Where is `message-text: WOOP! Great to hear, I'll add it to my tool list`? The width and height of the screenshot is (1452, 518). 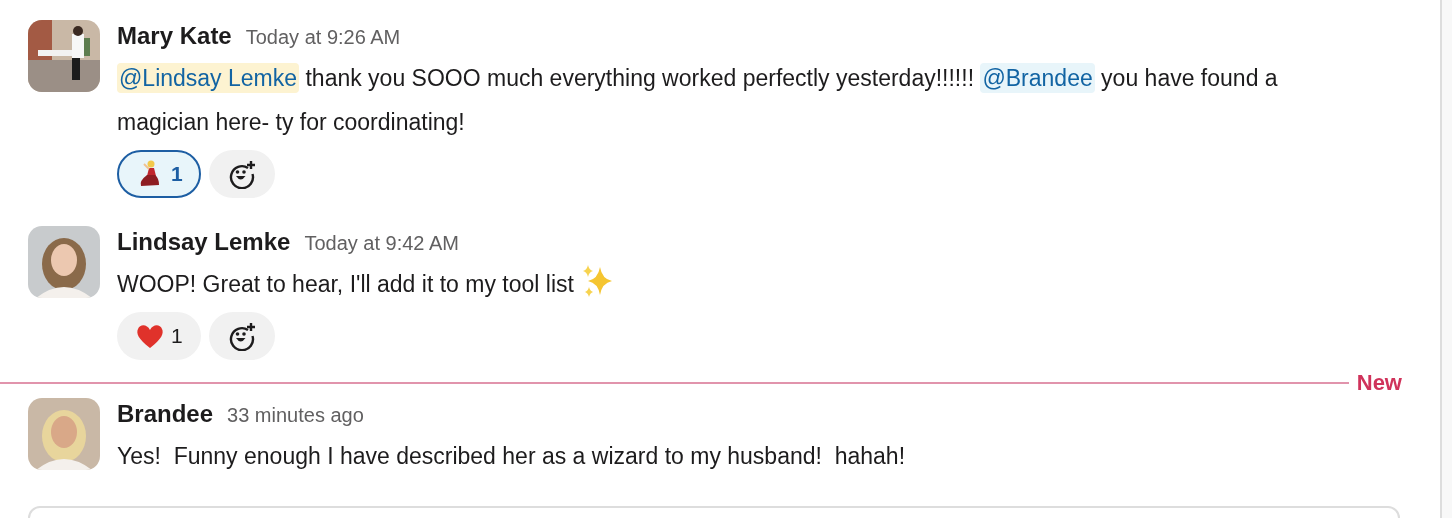 message-text: WOOP! Great to hear, I'll add it to my tool list is located at coordinates (737, 284).